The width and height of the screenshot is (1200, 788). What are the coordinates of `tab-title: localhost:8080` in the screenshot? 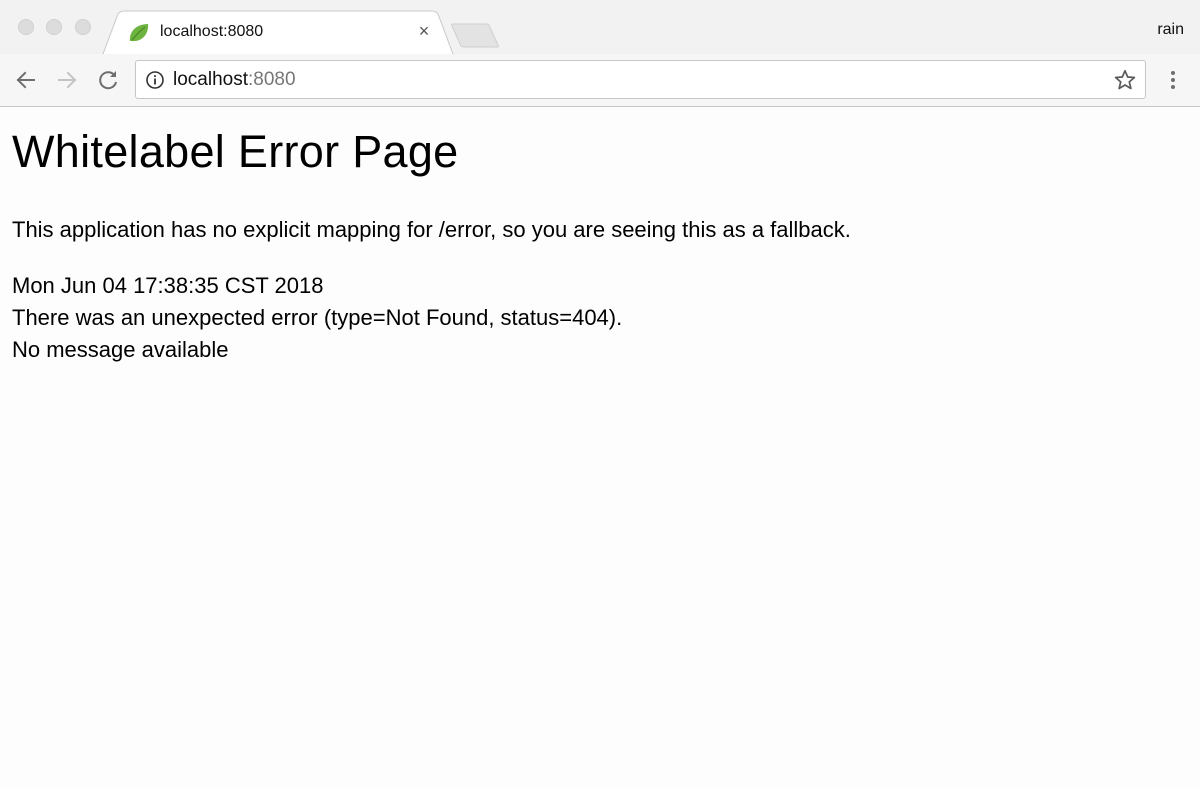 It's located at (212, 31).